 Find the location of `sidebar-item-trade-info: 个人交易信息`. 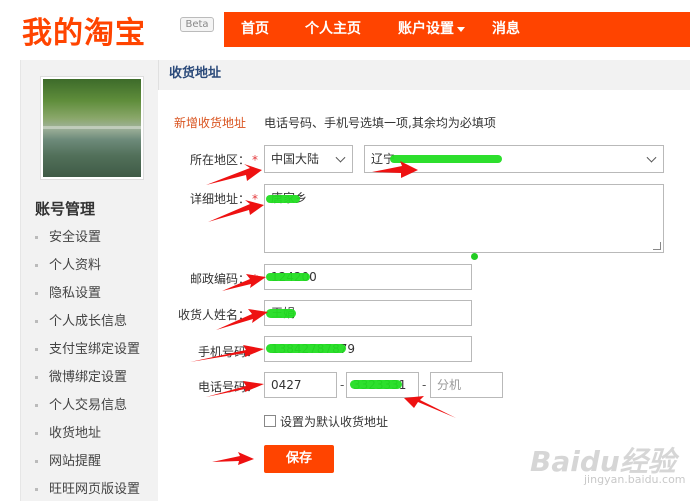

sidebar-item-trade-info: 个人交易信息 is located at coordinates (87, 406).